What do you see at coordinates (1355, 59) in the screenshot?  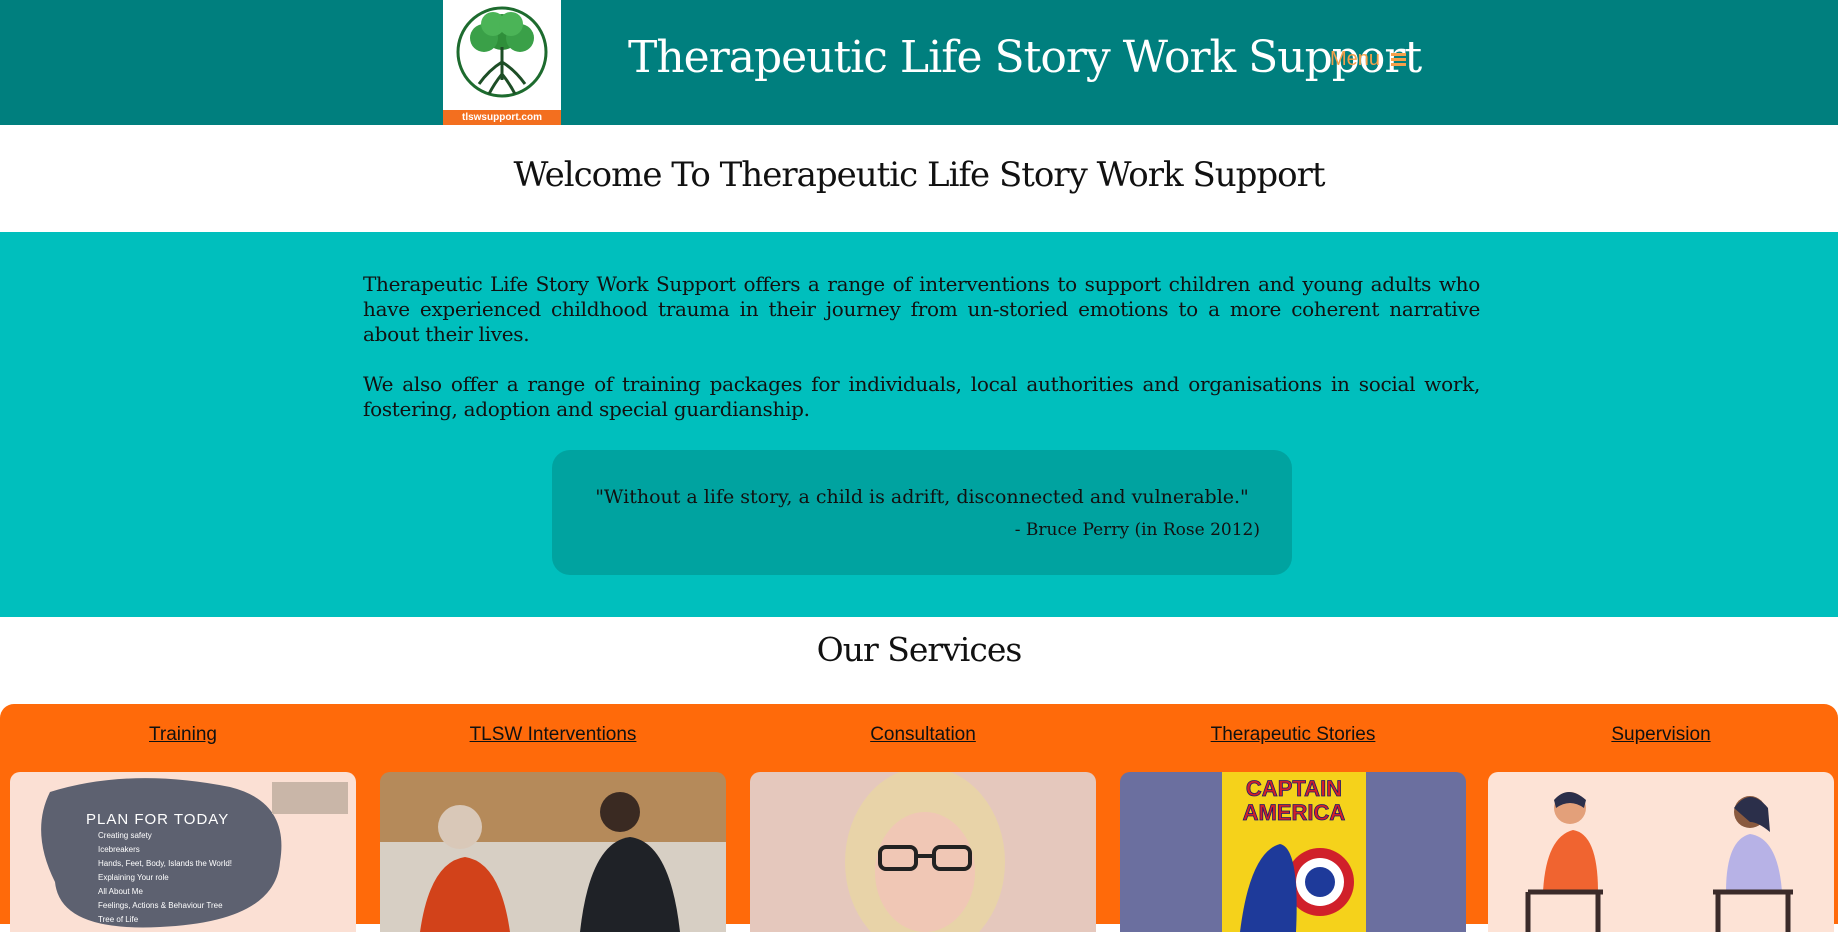 I see `menu-label: Menu` at bounding box center [1355, 59].